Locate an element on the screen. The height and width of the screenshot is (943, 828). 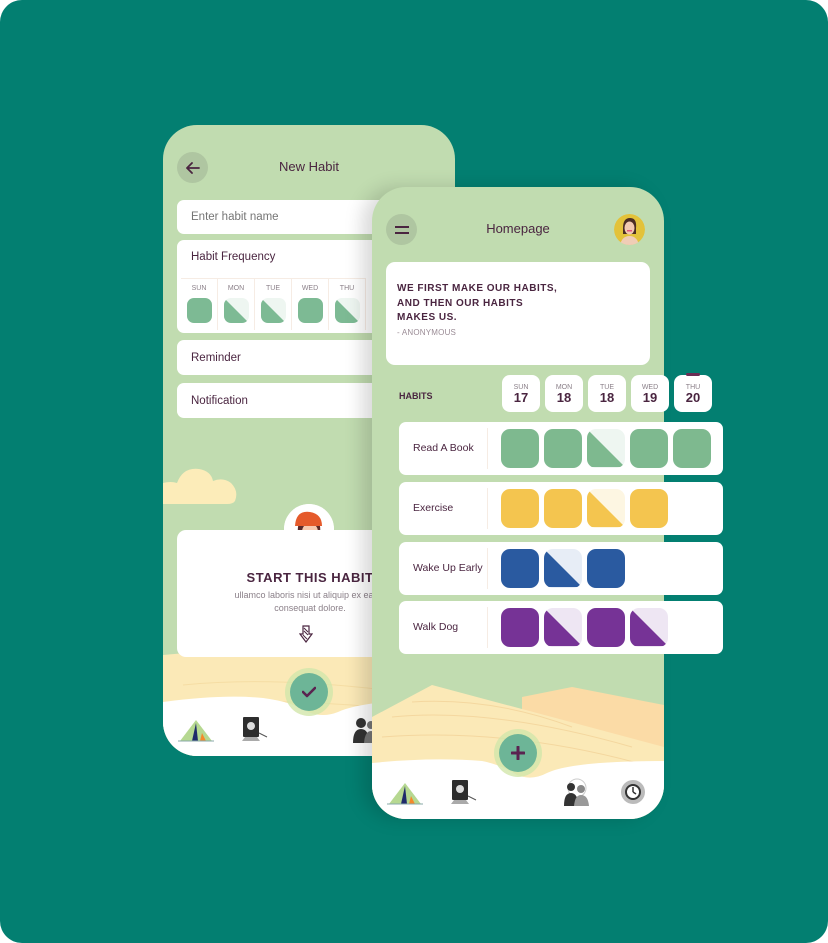
reminder-label: Reminder is located at coordinates (216, 357).